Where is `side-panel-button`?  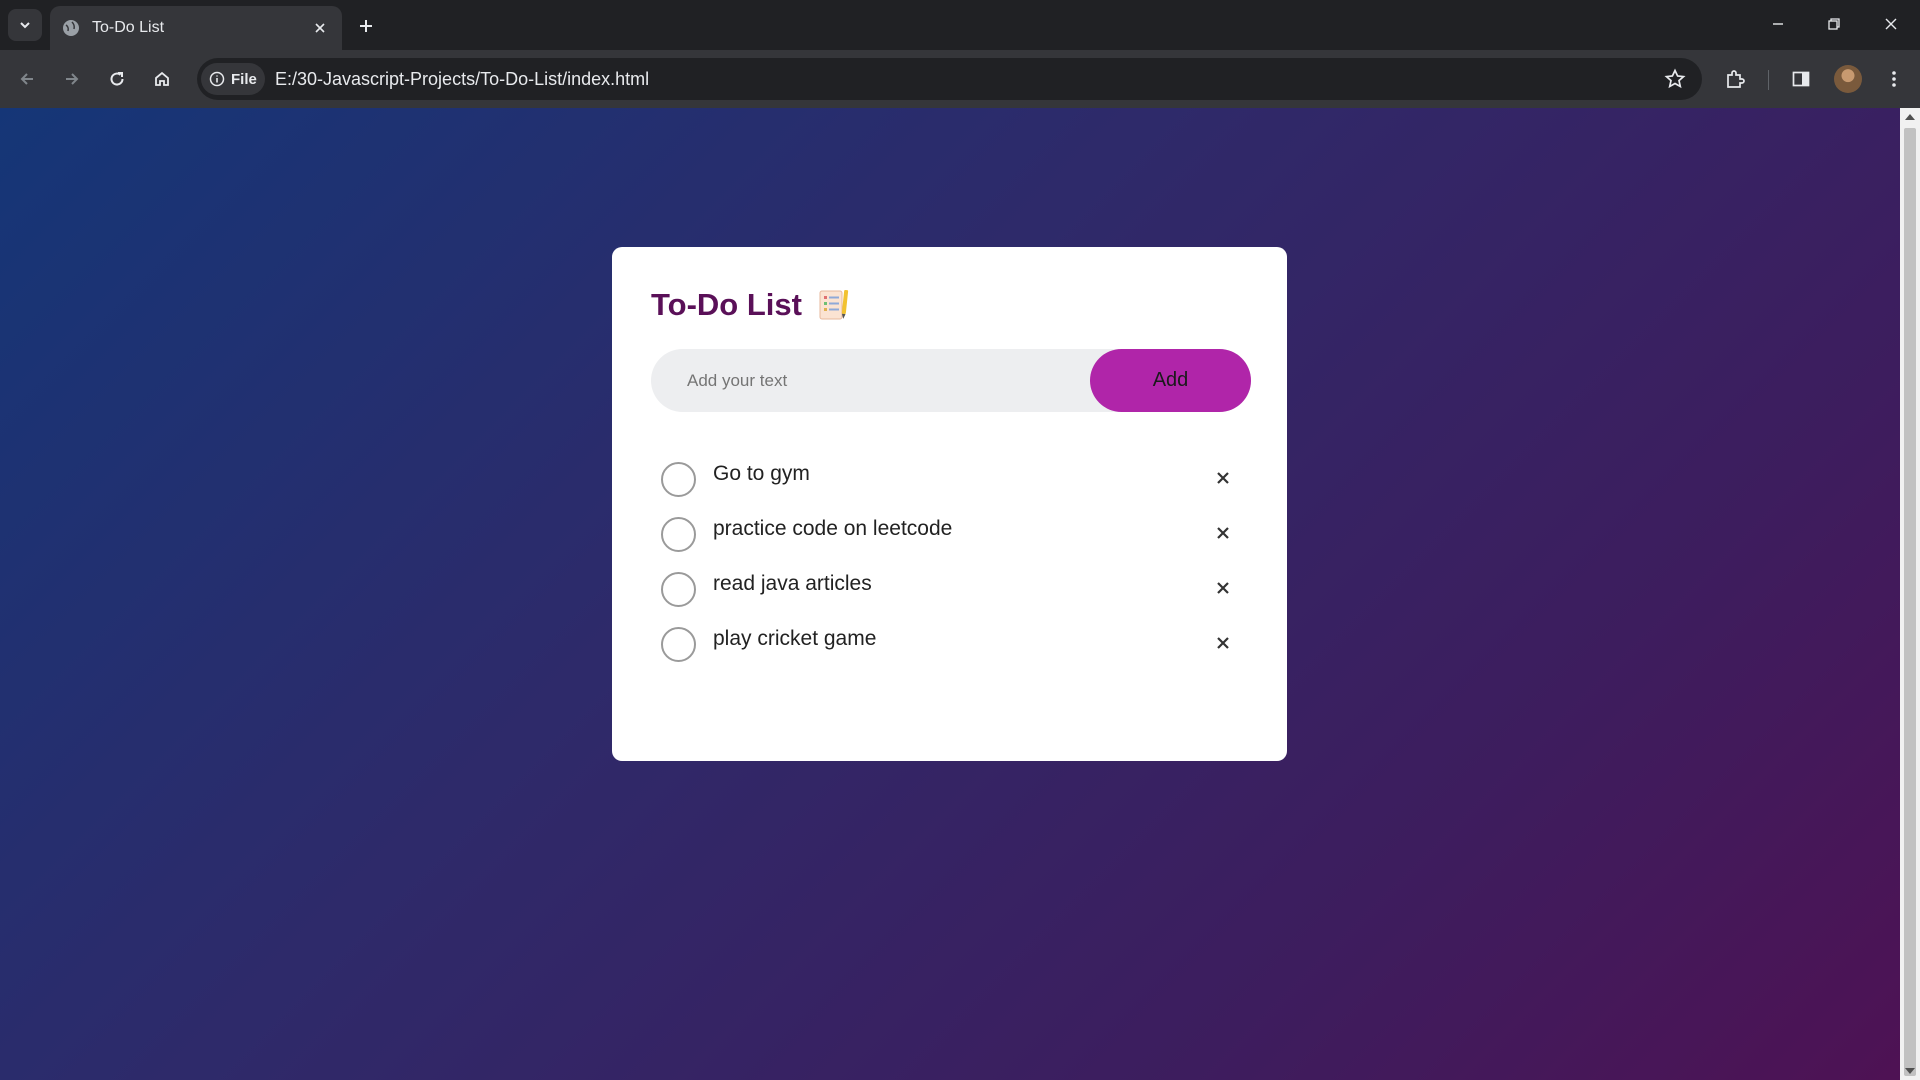 side-panel-button is located at coordinates (1801, 79).